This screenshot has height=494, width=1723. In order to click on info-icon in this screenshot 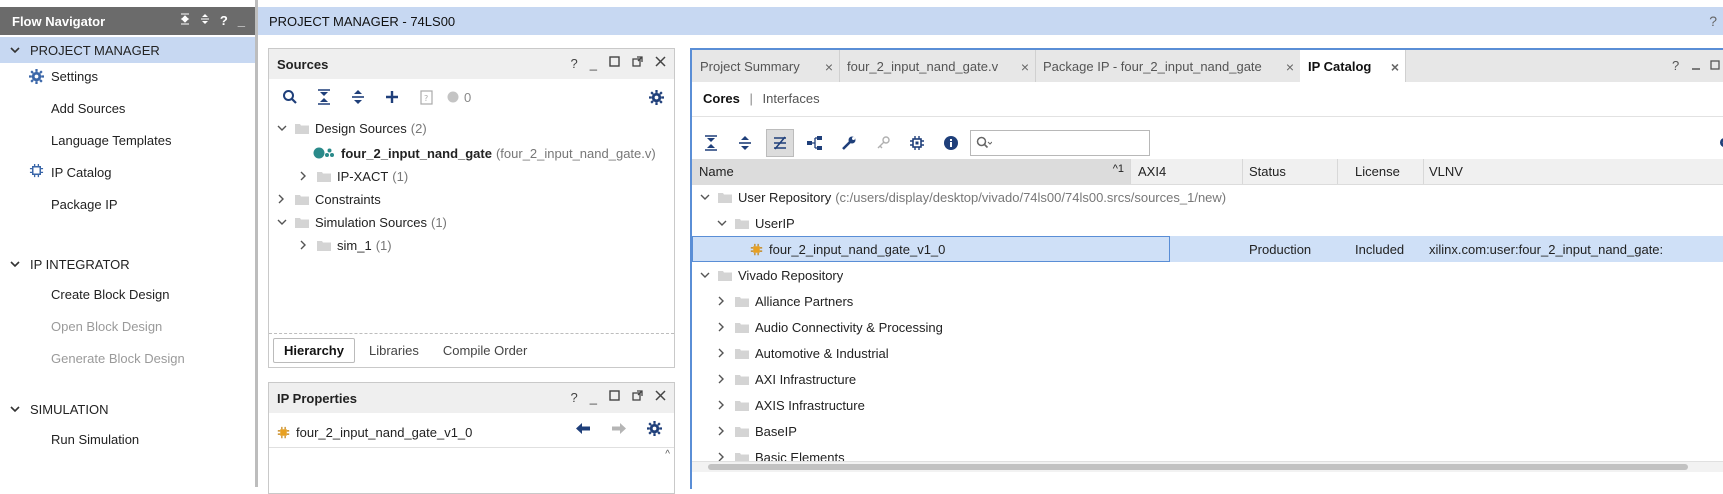, I will do `click(951, 143)`.